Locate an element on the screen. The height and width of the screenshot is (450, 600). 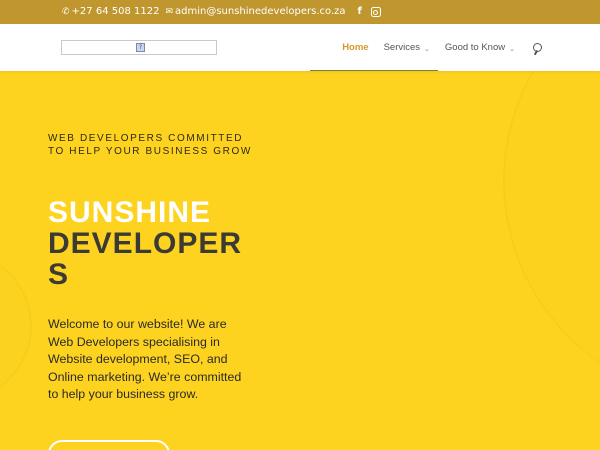
email-address: admin@sunshinedevelopers.co.za is located at coordinates (260, 11).